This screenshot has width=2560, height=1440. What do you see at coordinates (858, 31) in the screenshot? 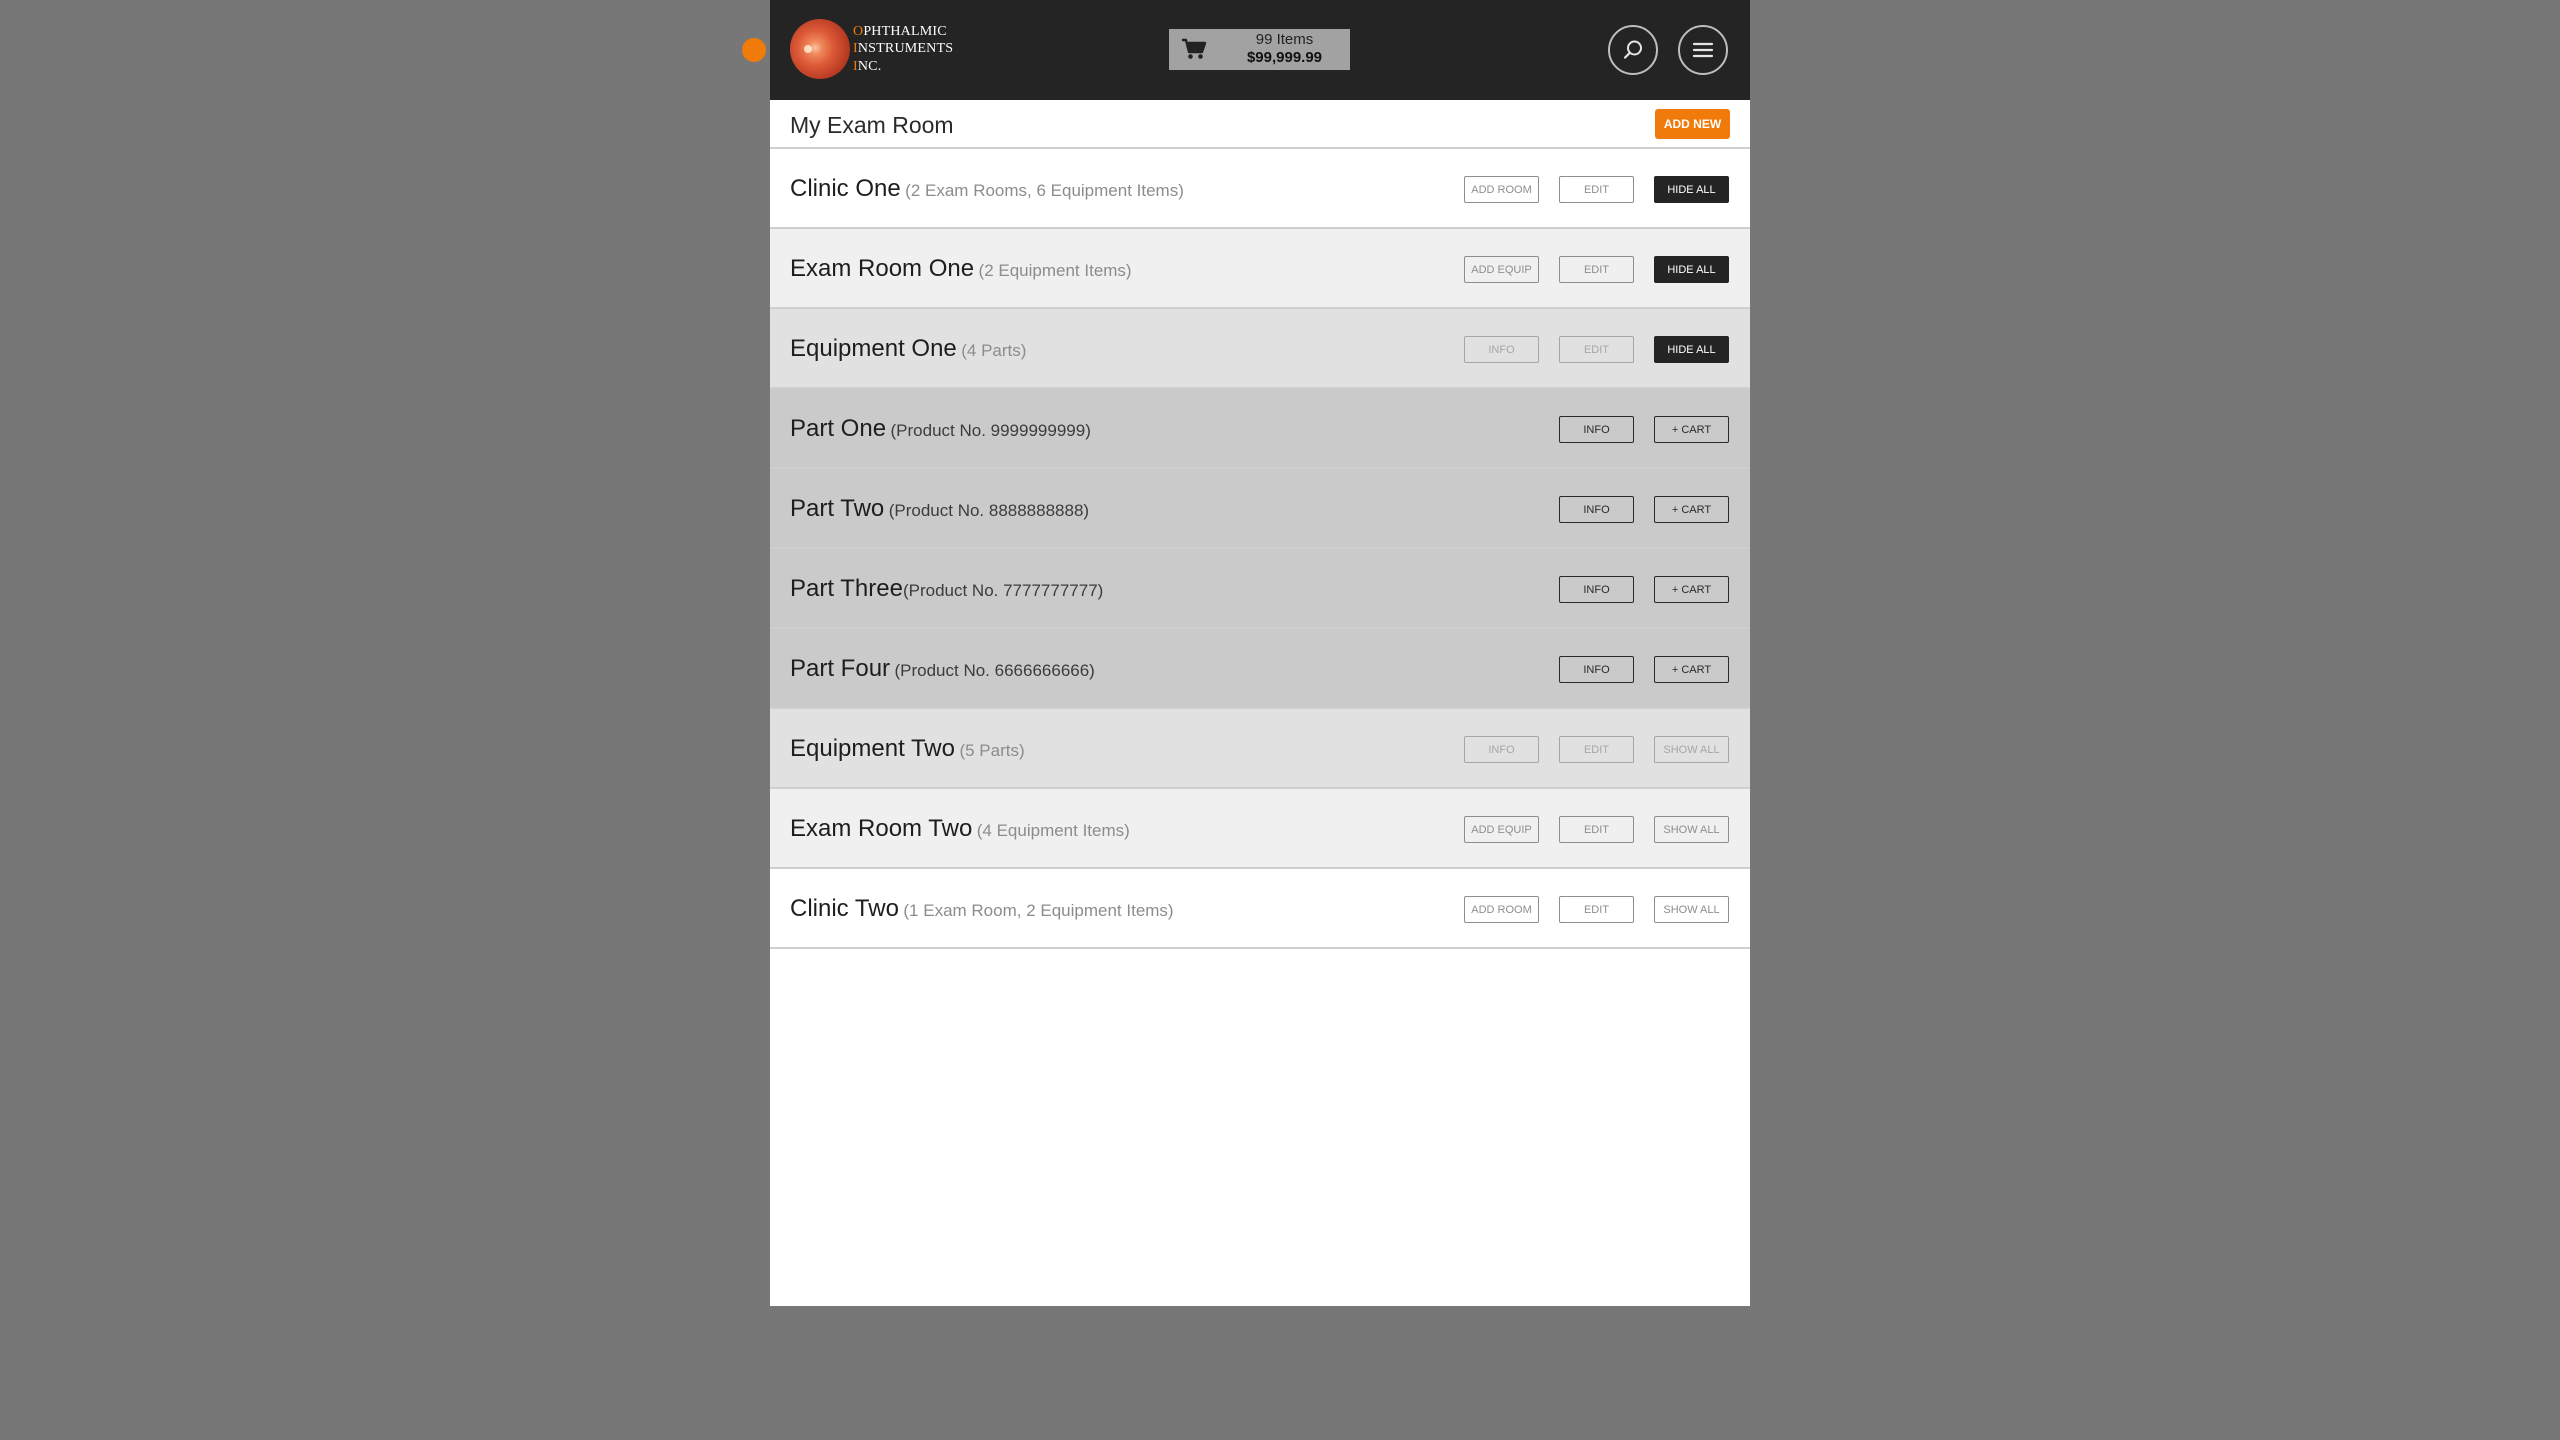
I see `logo-letter: O` at bounding box center [858, 31].